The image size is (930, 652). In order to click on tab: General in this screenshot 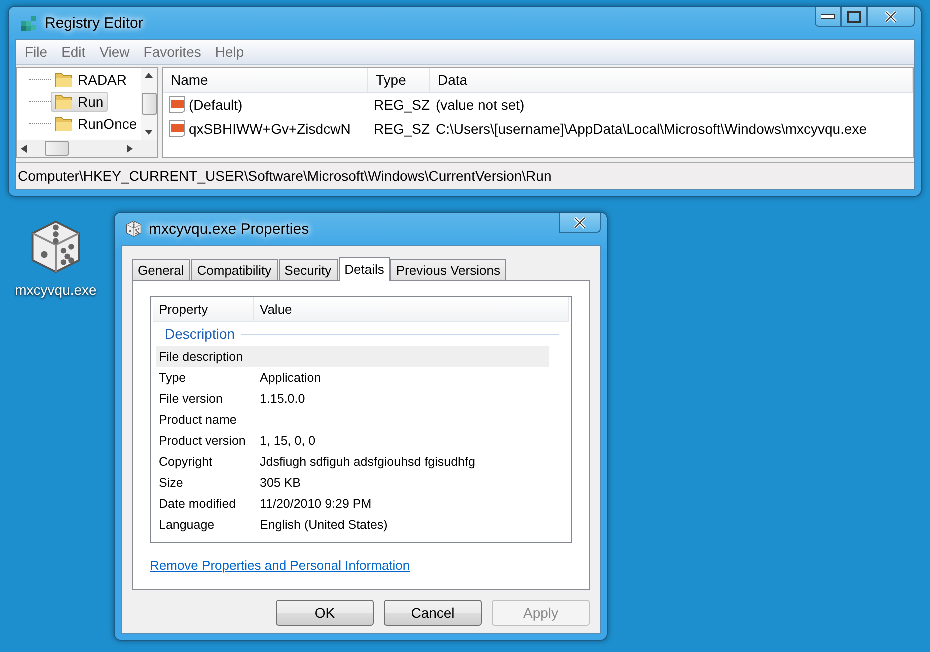, I will do `click(161, 269)`.